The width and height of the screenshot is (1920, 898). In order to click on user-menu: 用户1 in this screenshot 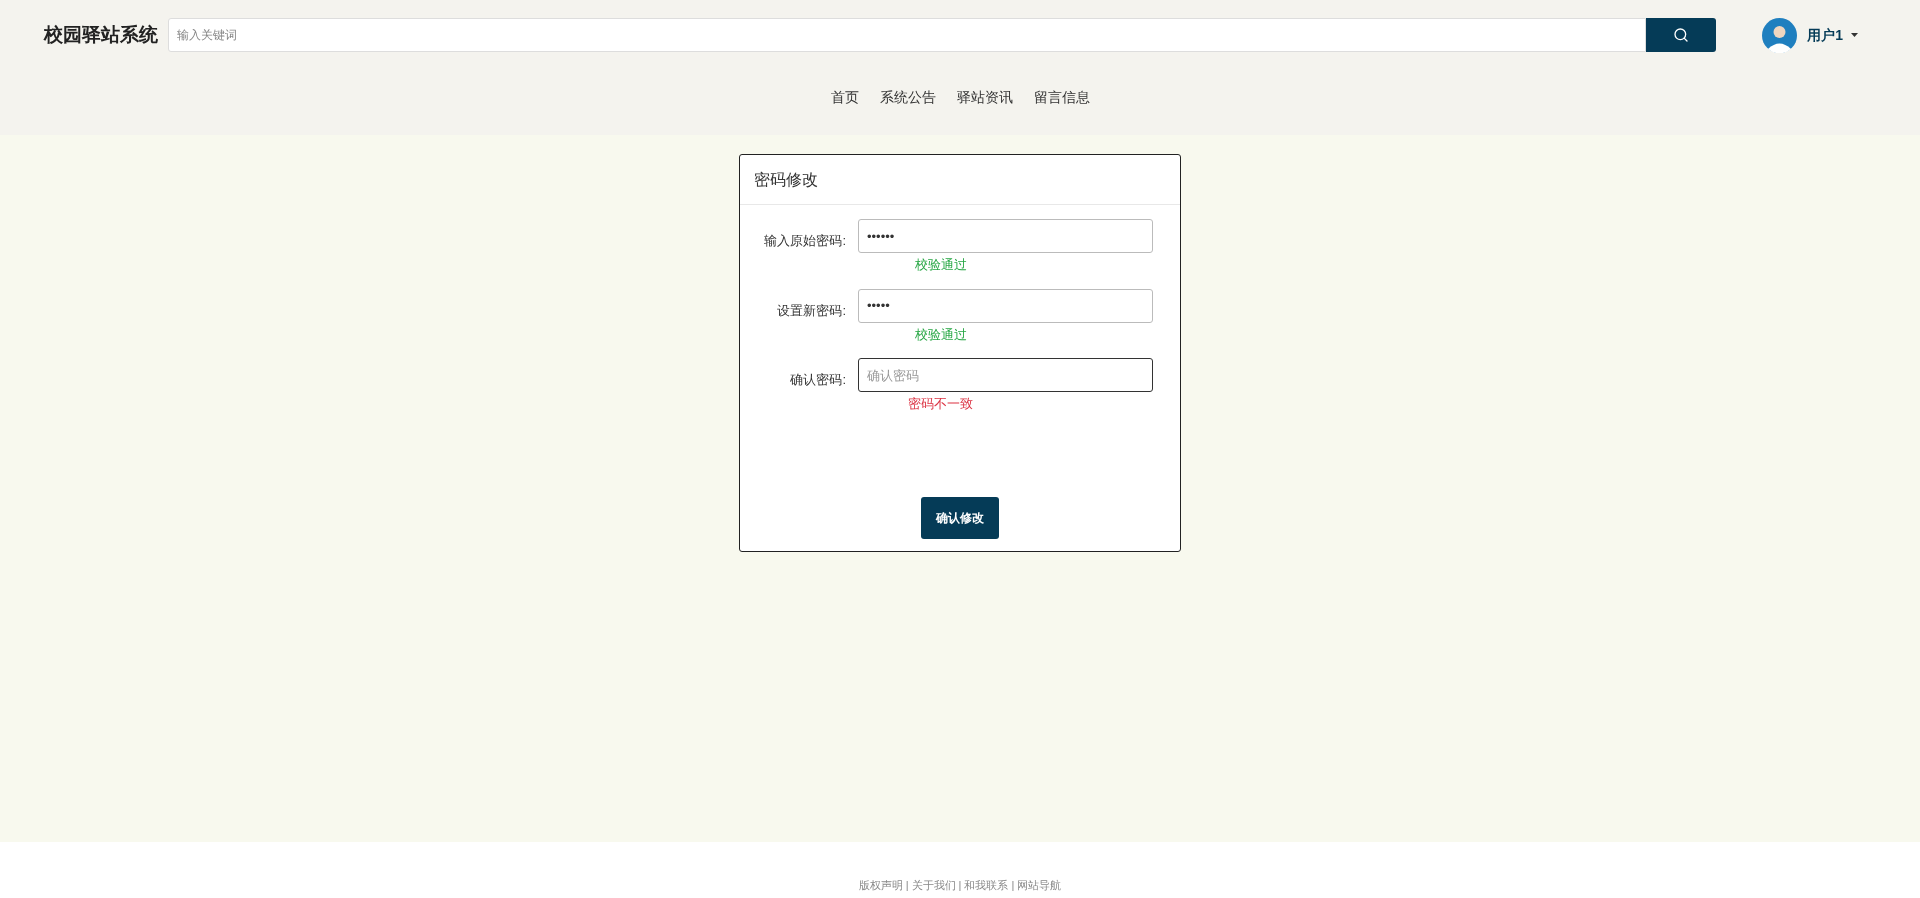, I will do `click(1832, 35)`.